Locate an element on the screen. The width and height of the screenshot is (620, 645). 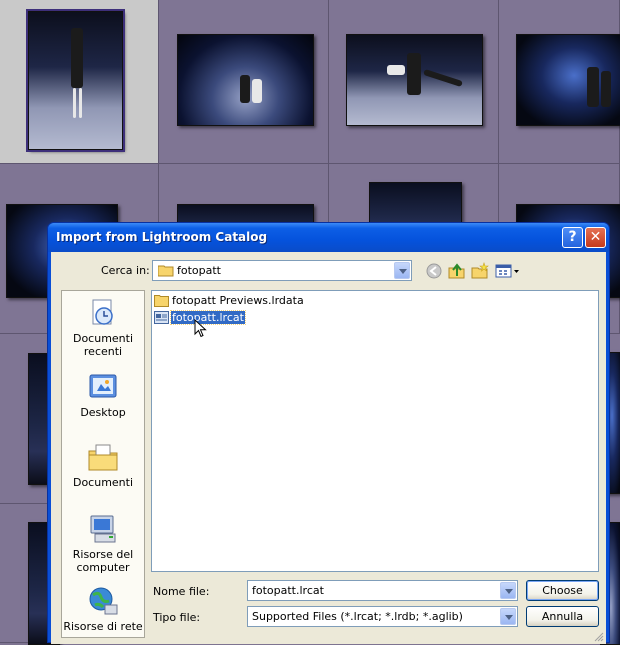
view-menu-icon is located at coordinates (508, 271).